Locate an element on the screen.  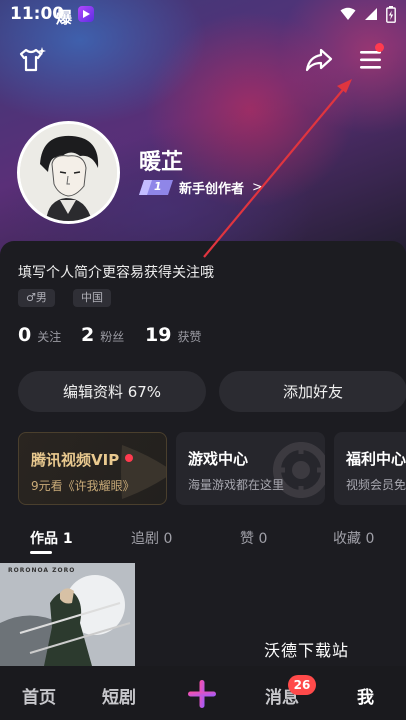
nav-short-drama: 短剧 is located at coordinates (119, 695).